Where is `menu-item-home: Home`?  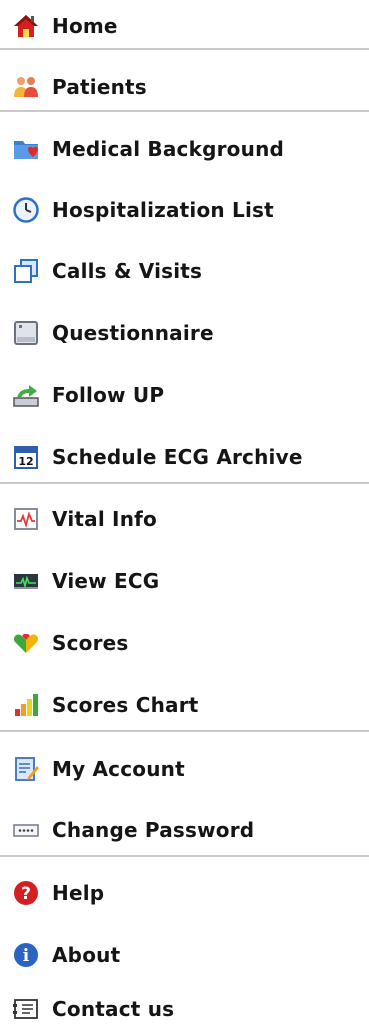 menu-item-home: Home is located at coordinates (65, 26).